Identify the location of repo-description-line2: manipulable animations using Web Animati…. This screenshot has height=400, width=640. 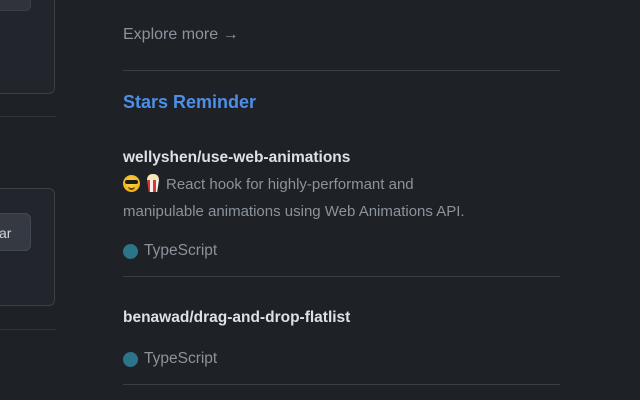
(294, 211).